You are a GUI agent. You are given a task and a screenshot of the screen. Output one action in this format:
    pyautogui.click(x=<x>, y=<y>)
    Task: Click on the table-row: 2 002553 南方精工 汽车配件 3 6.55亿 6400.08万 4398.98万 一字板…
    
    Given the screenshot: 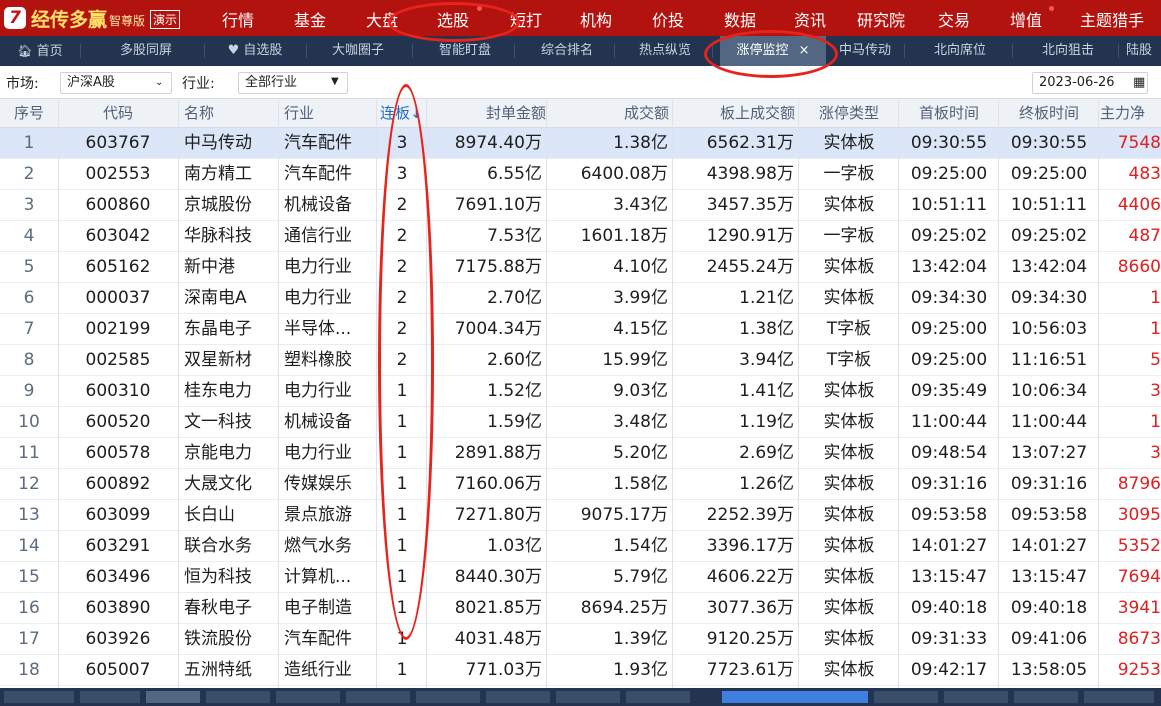 What is the action you would take?
    pyautogui.click(x=580, y=174)
    